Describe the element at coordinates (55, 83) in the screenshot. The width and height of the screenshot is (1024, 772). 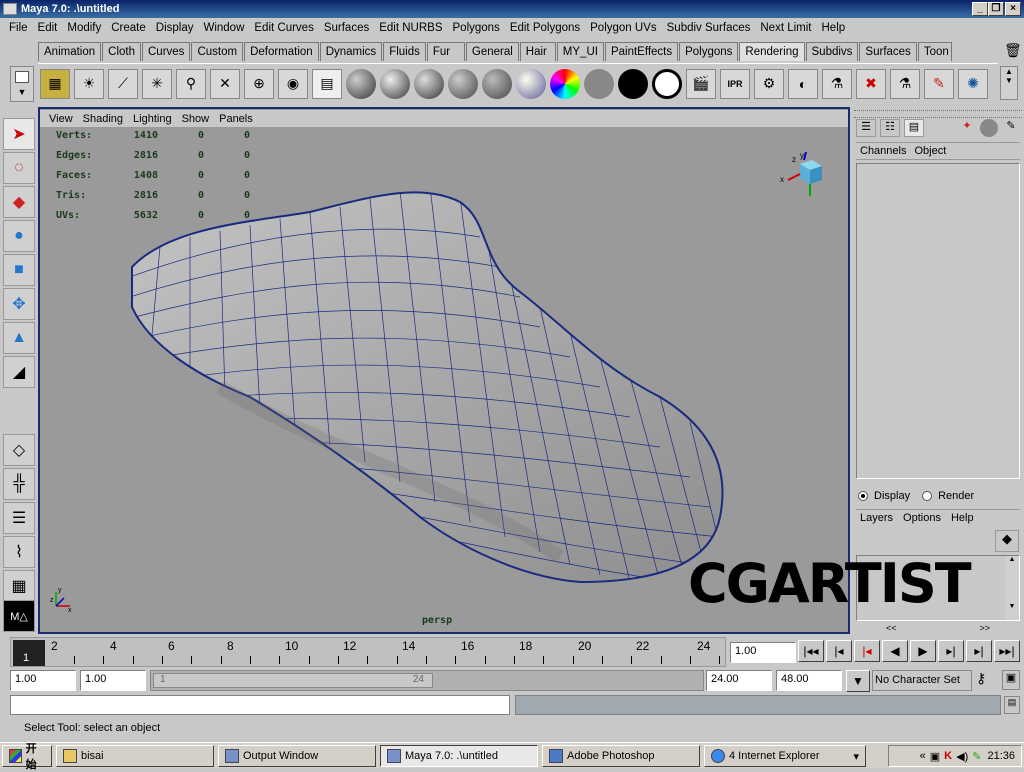
I see `render-grid-icon: ▦` at that location.